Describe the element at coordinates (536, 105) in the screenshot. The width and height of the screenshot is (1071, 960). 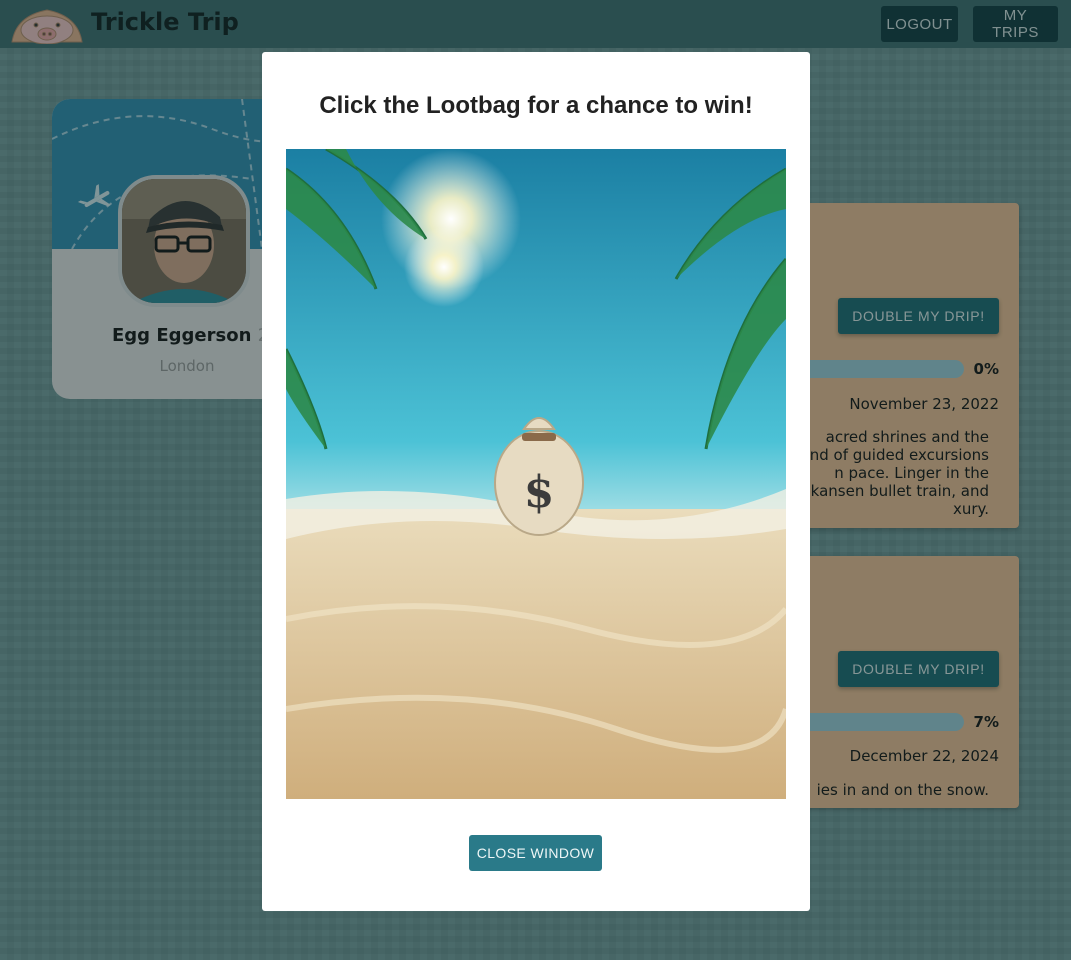
I see `modal-title: Click the Lootbag for a chance to win!` at that location.